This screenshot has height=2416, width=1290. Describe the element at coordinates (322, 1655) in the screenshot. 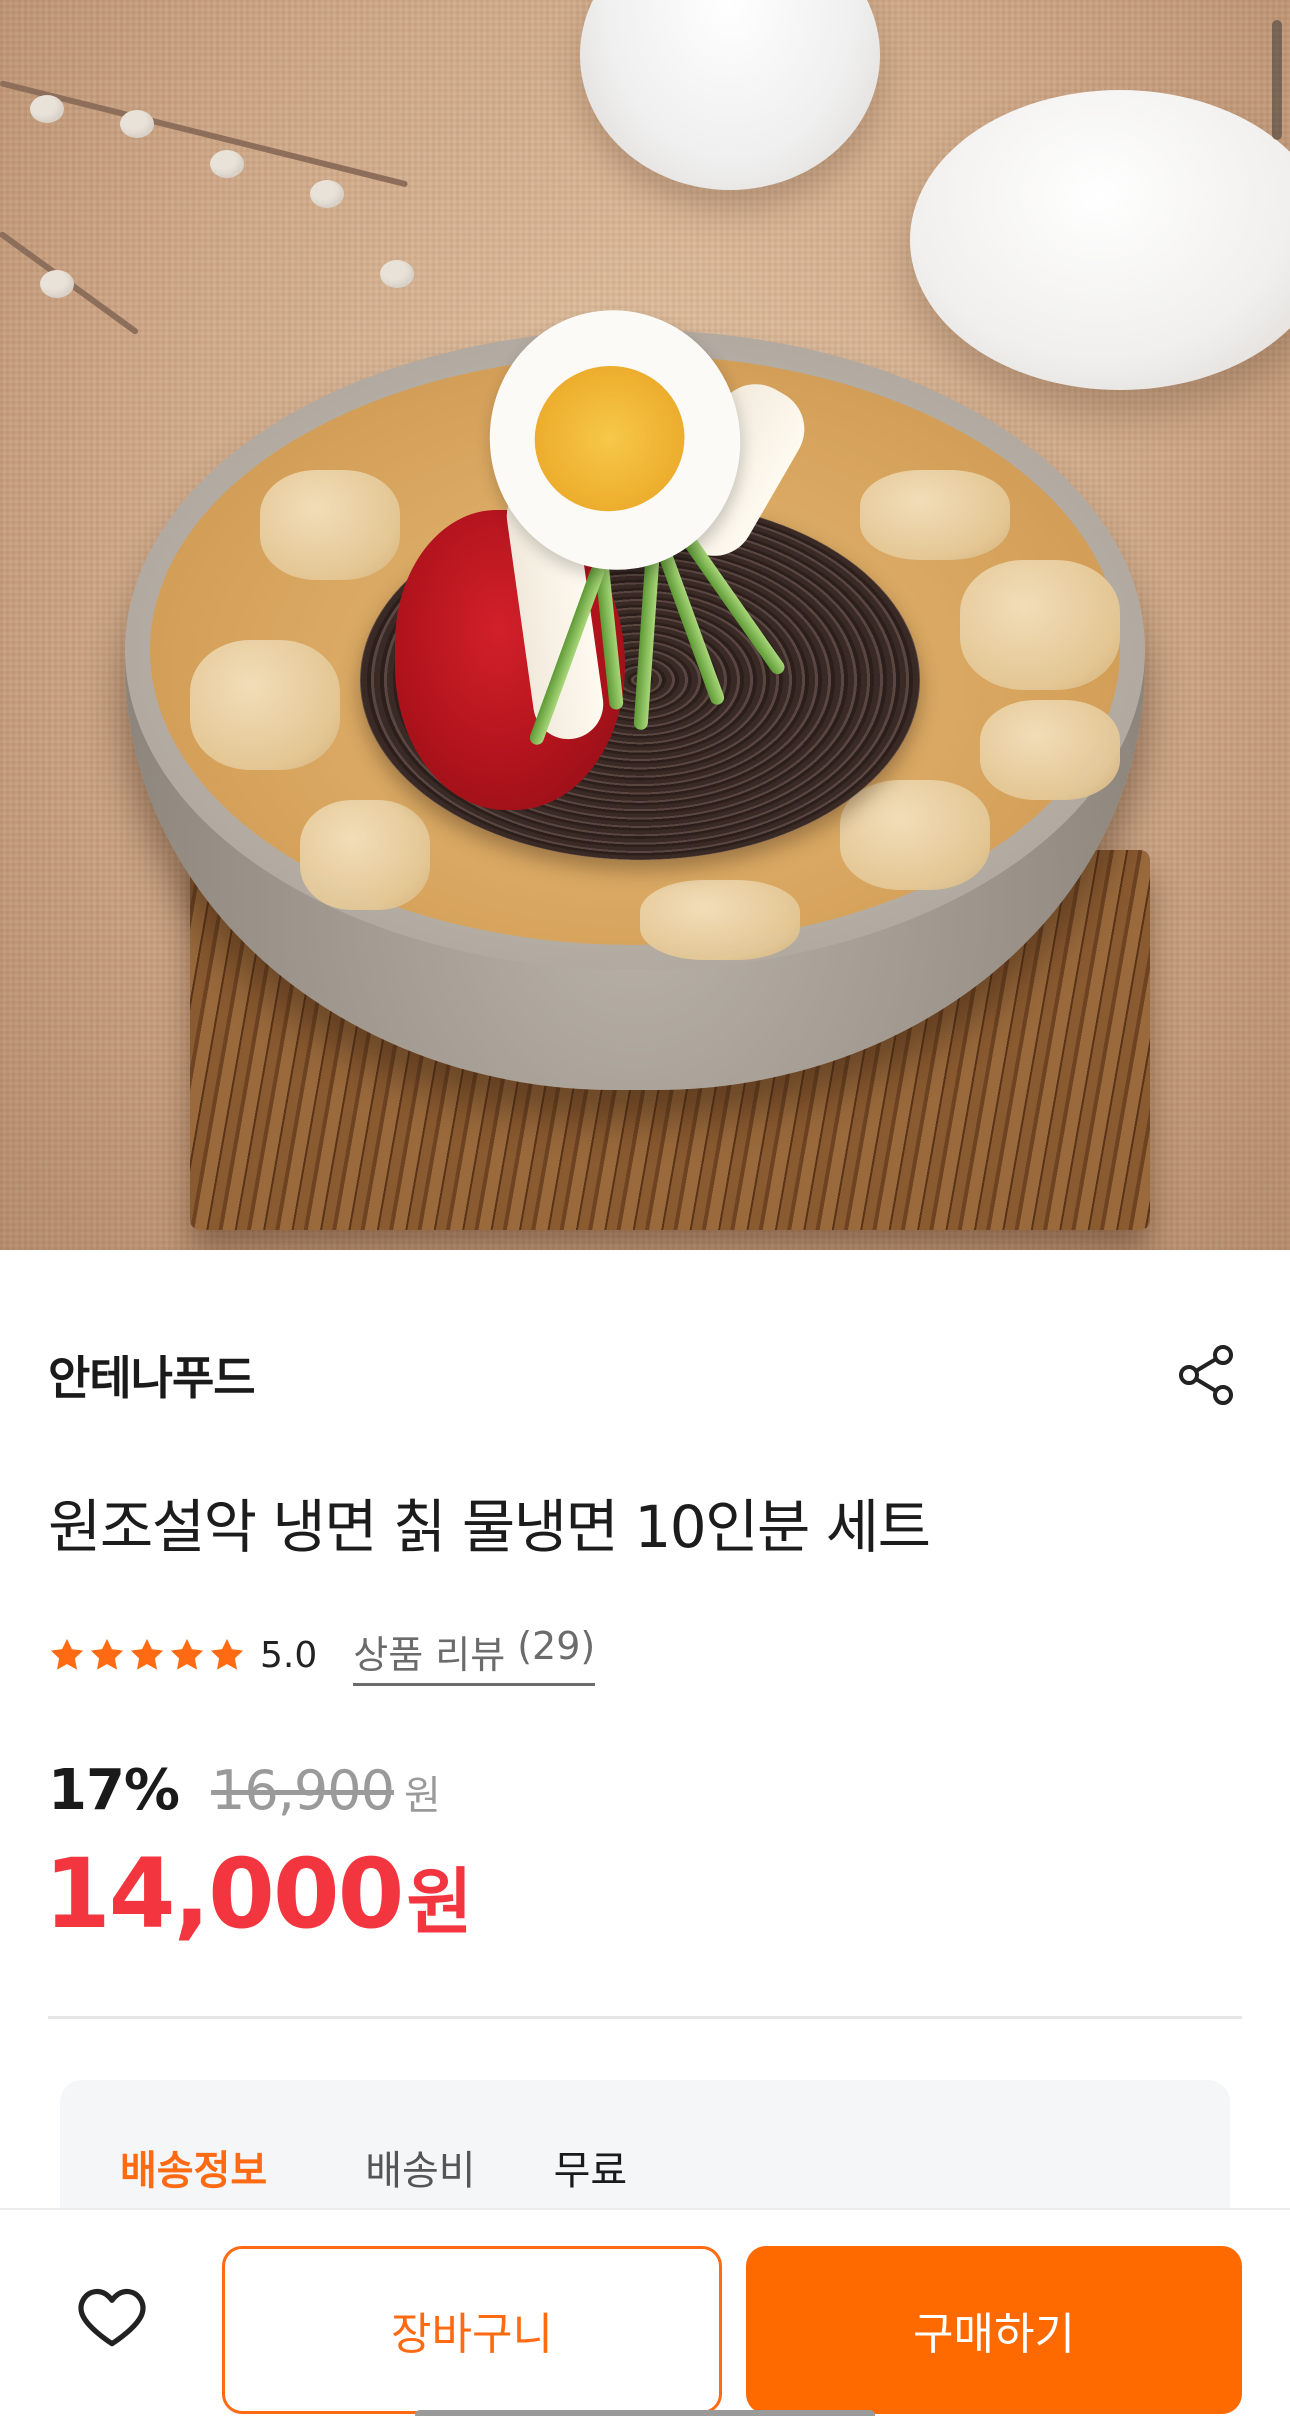

I see `rating-row: 5.0 상품 리뷰 (29)` at that location.